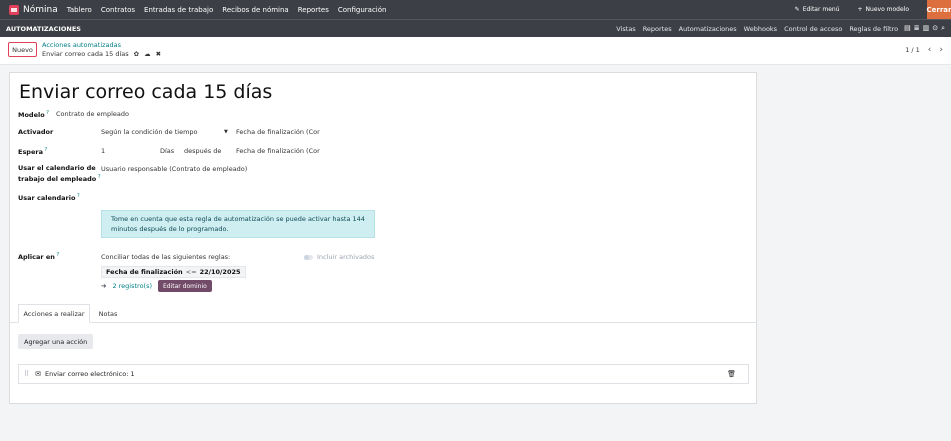 The height and width of the screenshot is (441, 951). Describe the element at coordinates (56, 341) in the screenshot. I see `add-action-button: Agregar una acción` at that location.